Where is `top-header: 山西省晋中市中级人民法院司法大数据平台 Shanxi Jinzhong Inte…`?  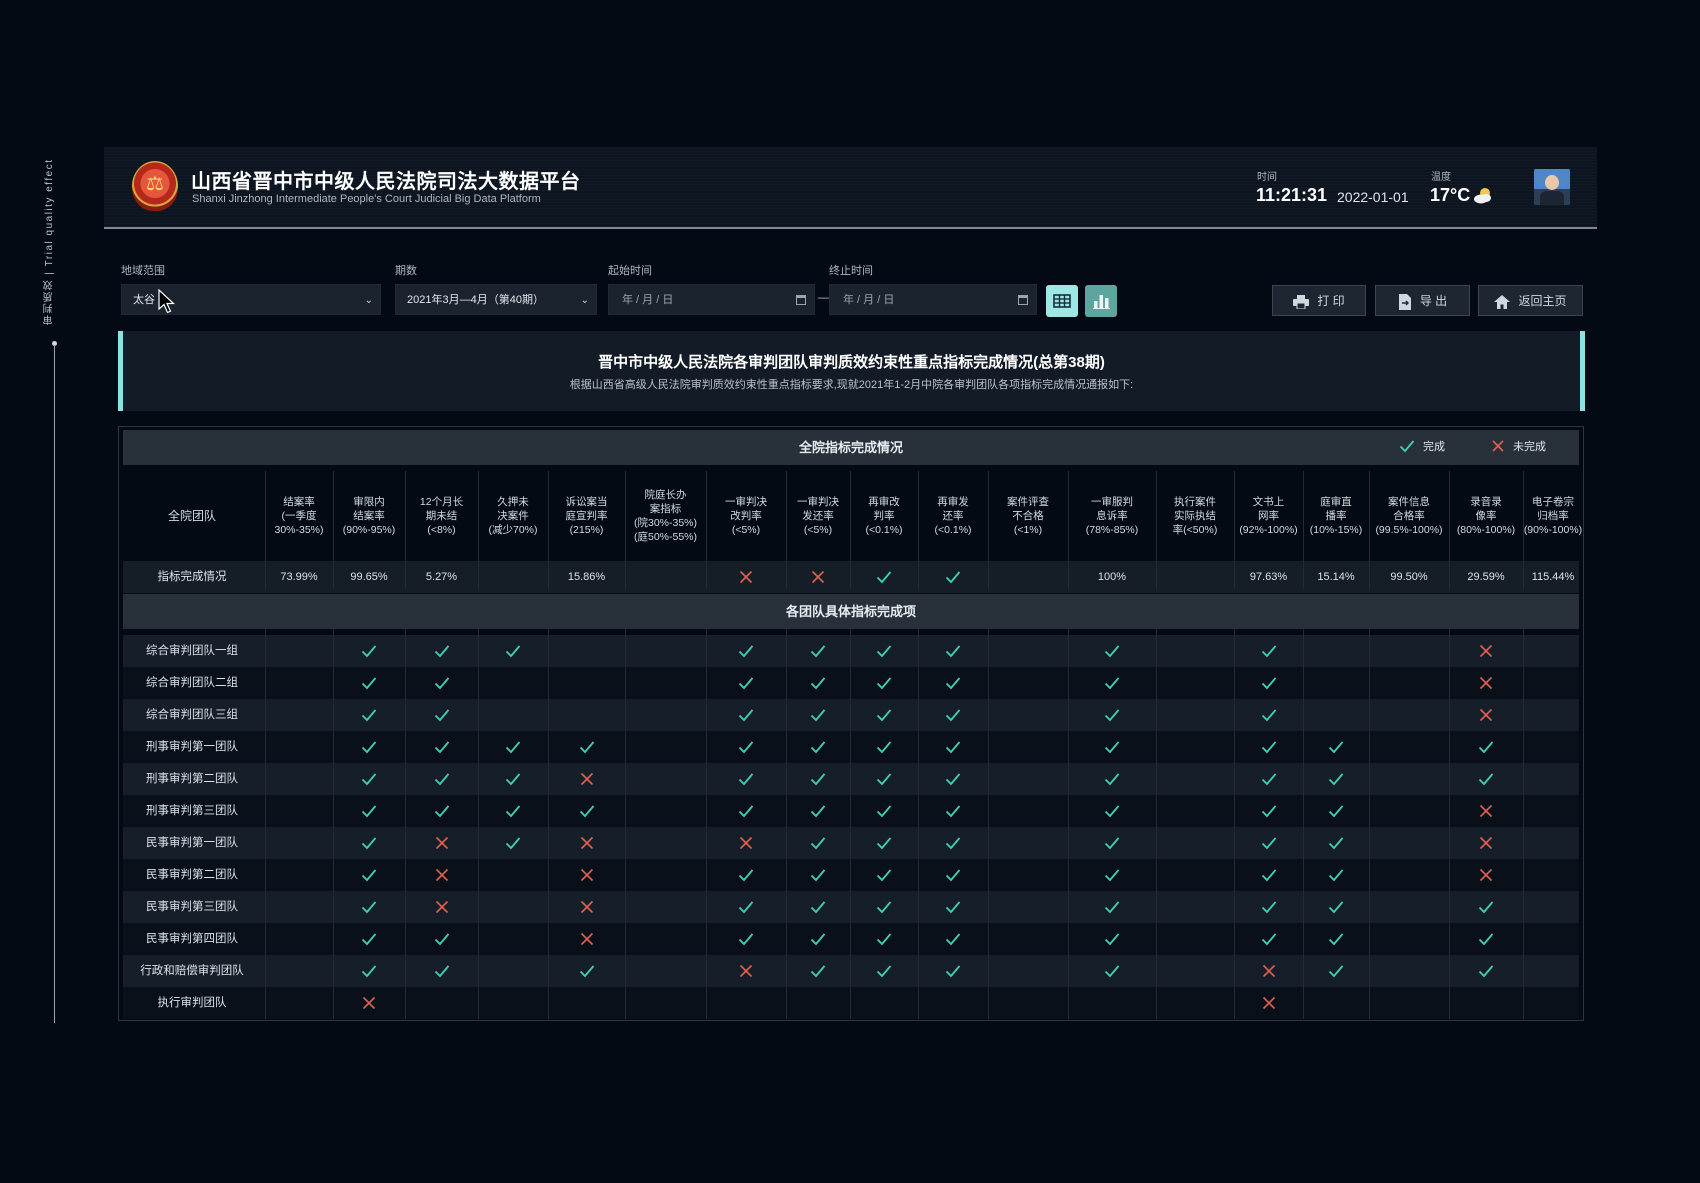
top-header: 山西省晋中市中级人民法院司法大数据平台 Shanxi Jinzhong Inte… is located at coordinates (850, 188).